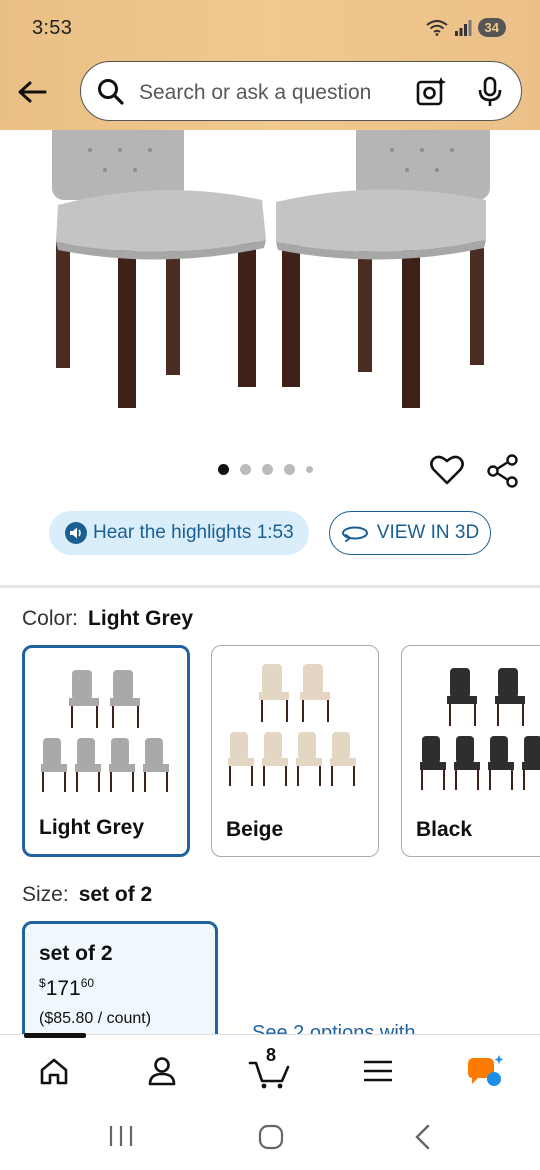  I want to click on price-fraction: 60, so click(87, 983).